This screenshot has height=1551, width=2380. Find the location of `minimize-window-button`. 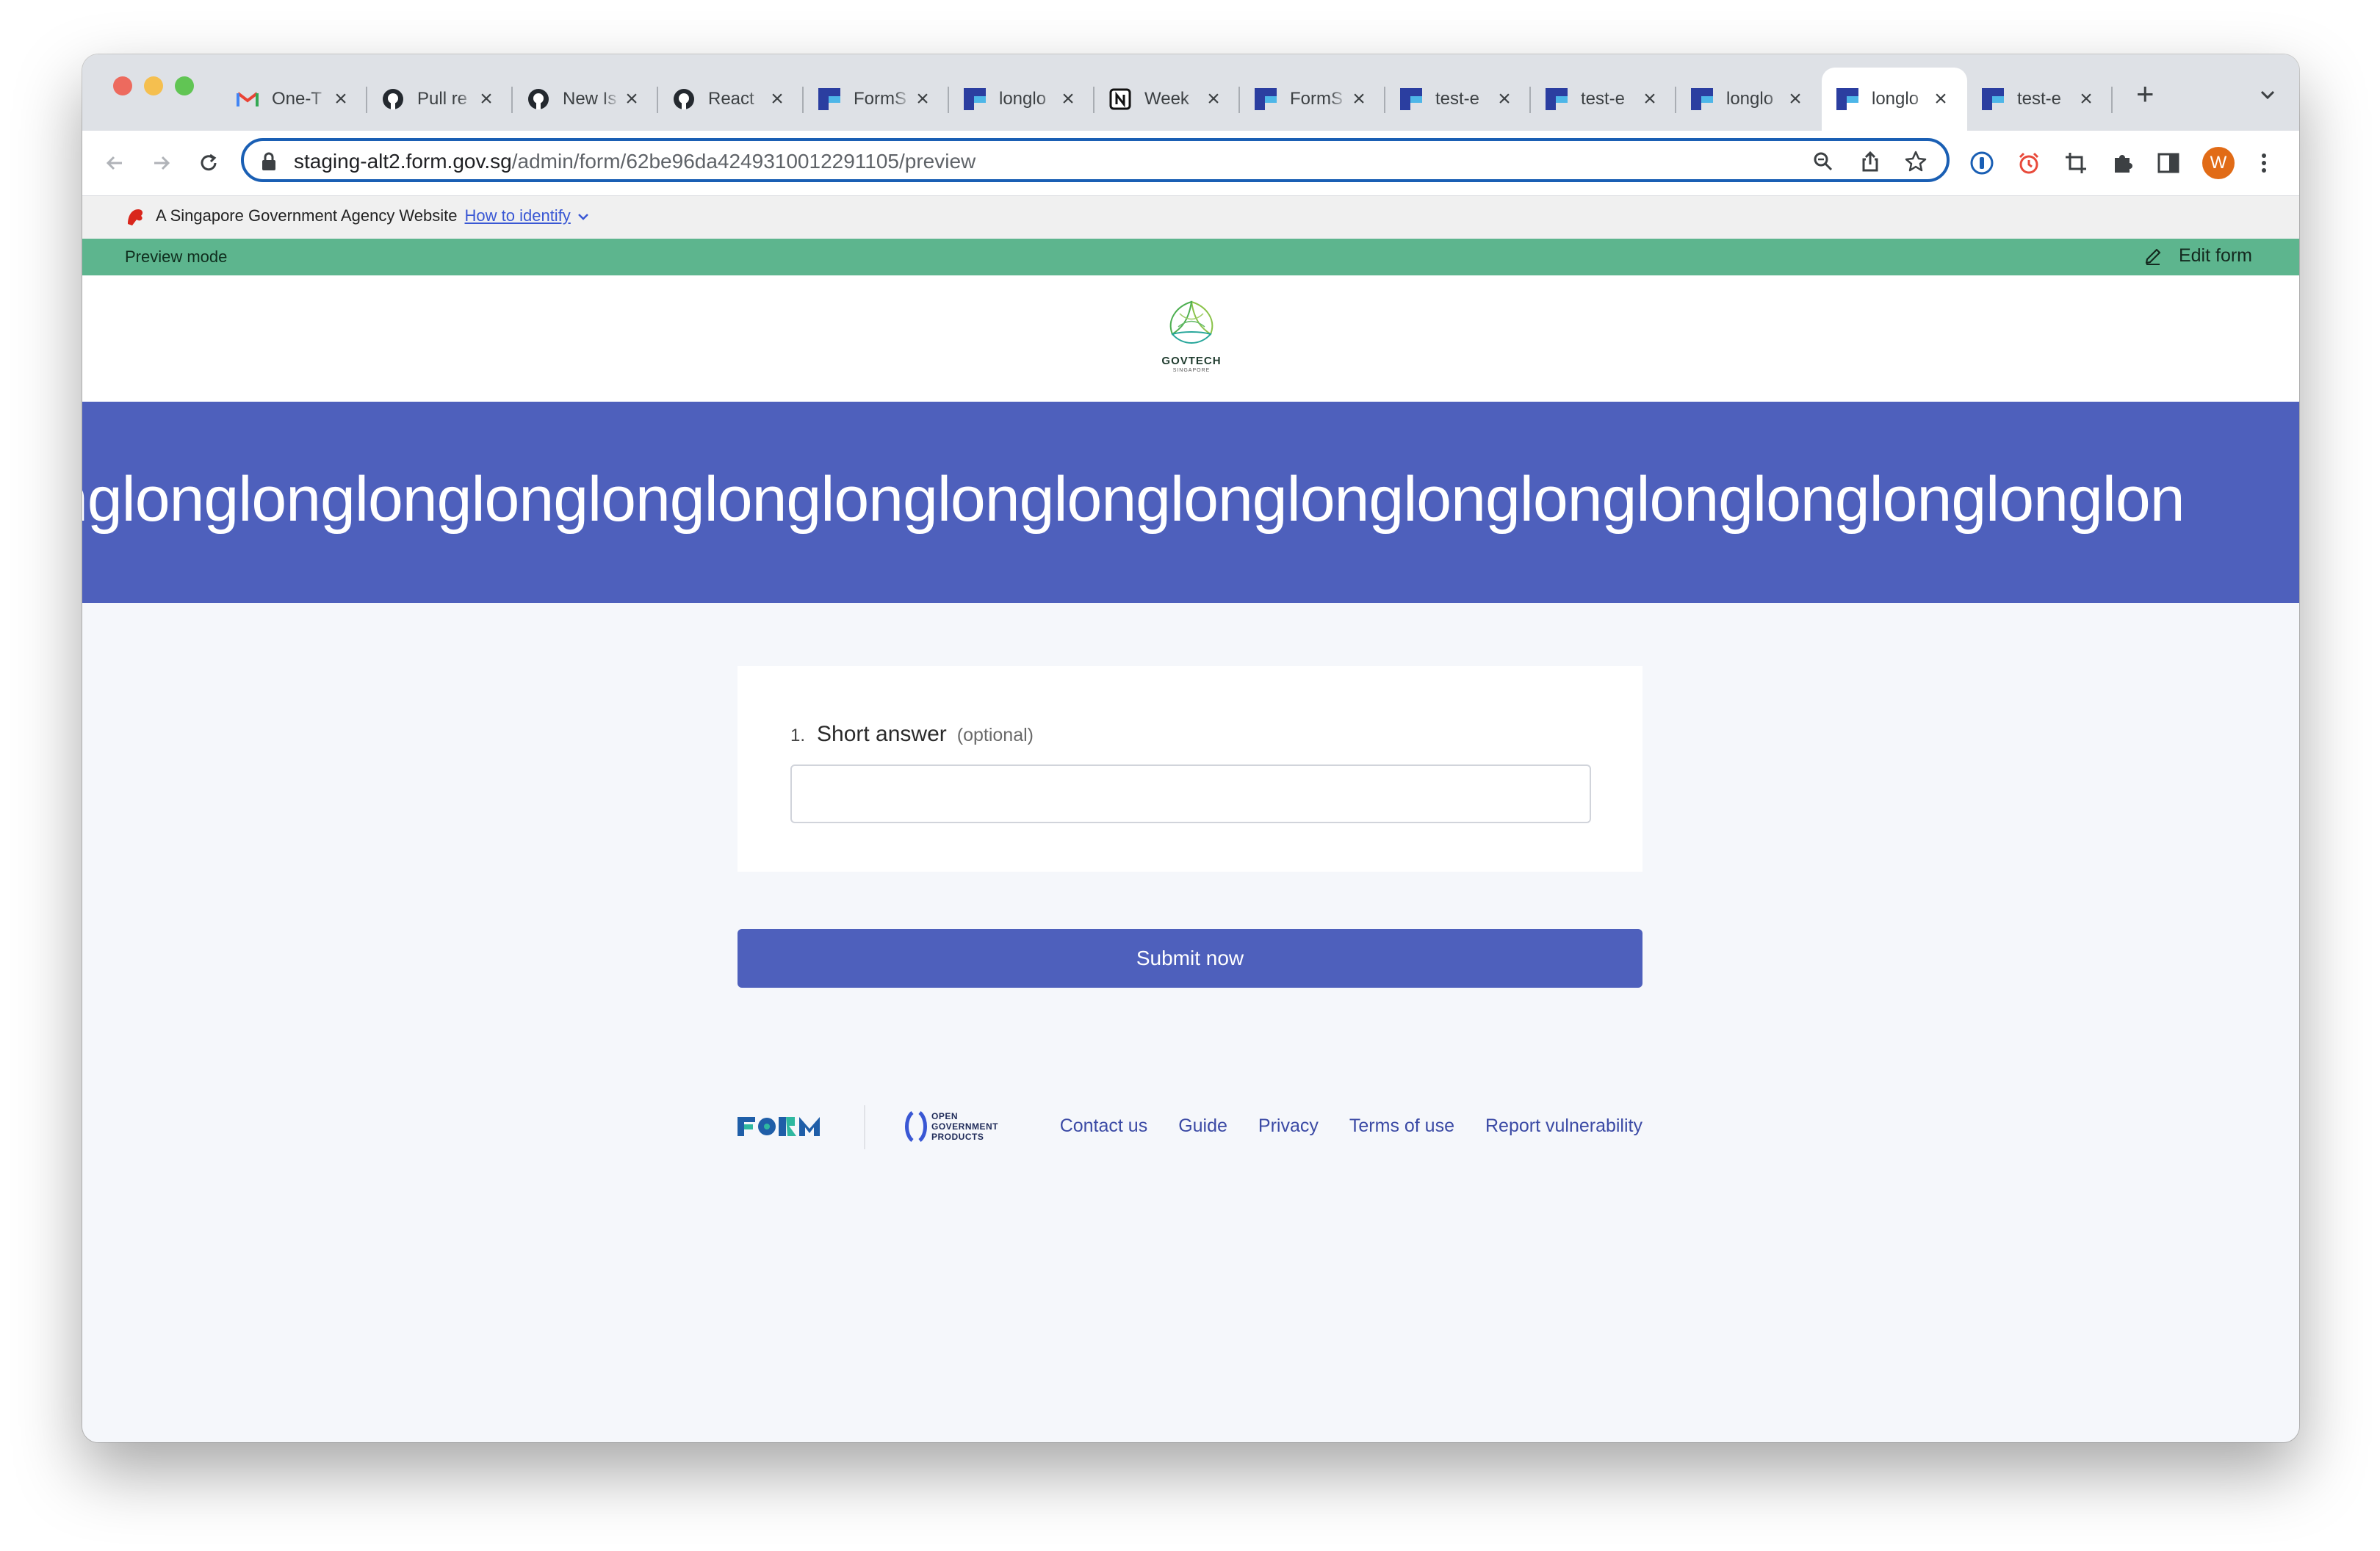

minimize-window-button is located at coordinates (154, 85).